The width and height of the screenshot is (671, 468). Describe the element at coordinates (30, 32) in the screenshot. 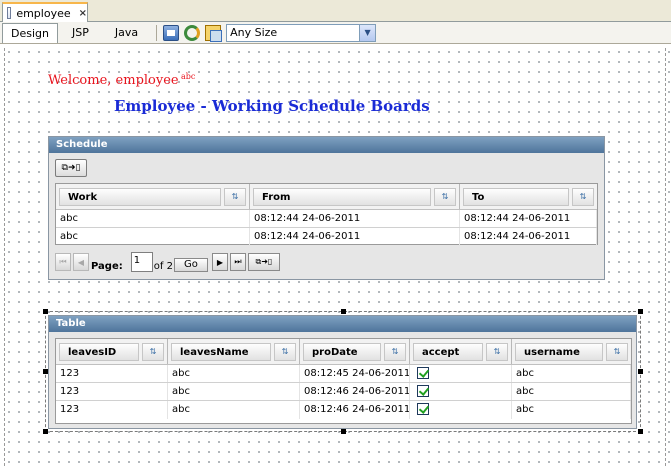

I see `tab-design: Design` at that location.